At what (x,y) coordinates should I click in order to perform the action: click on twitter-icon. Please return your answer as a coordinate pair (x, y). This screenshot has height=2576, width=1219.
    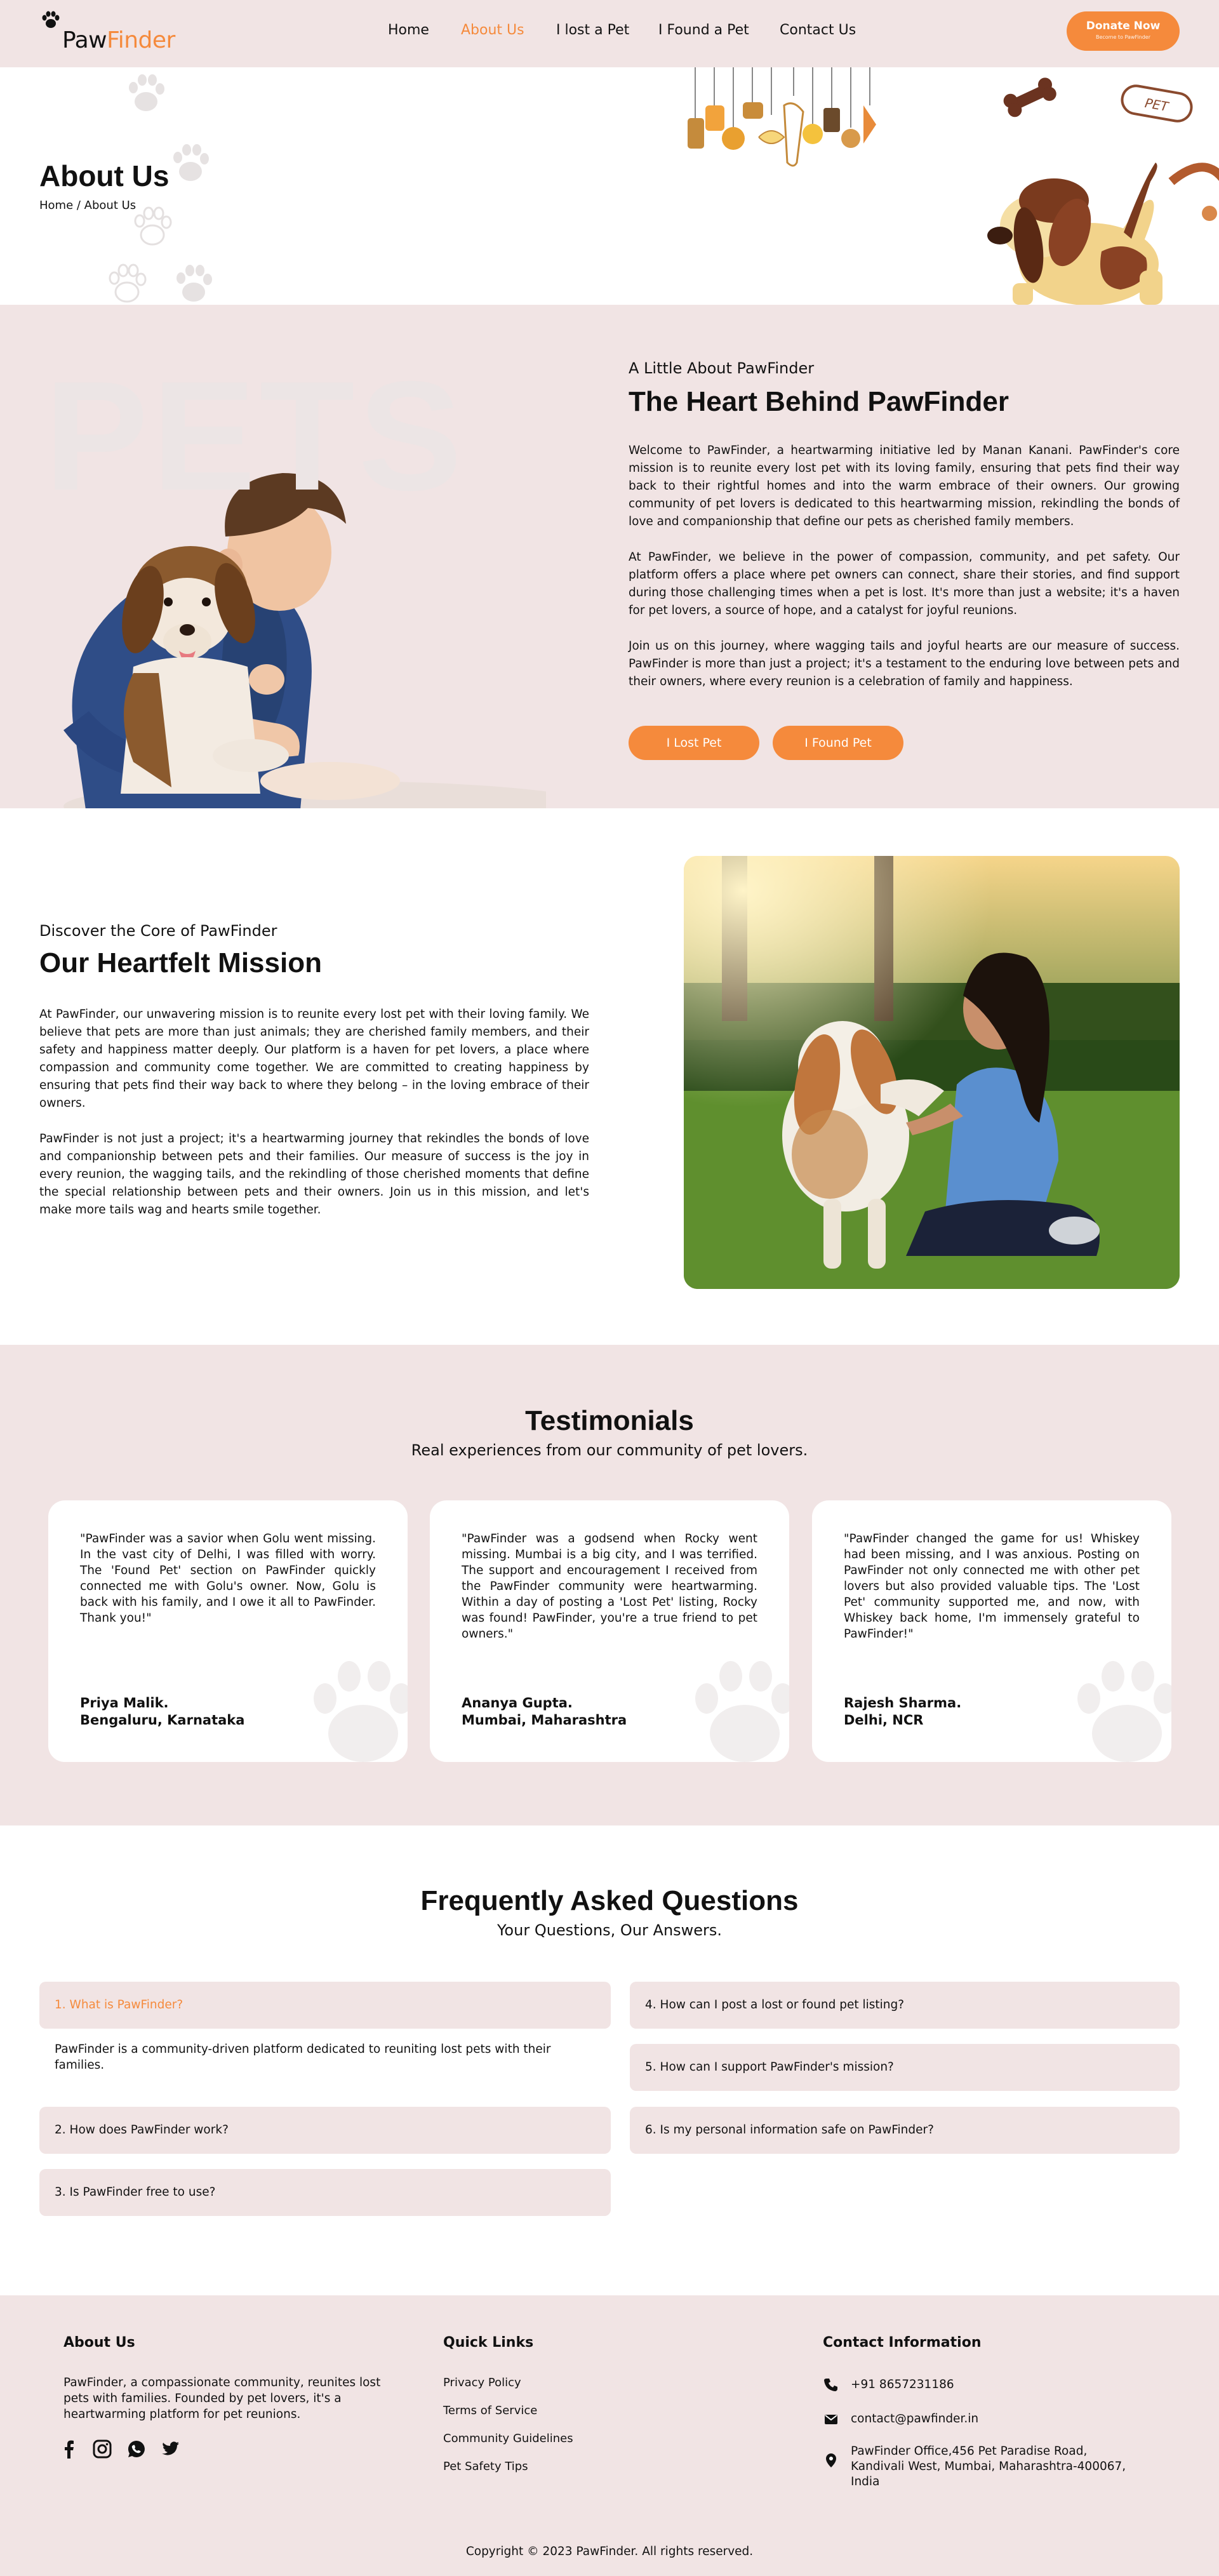
    Looking at the image, I should click on (170, 2449).